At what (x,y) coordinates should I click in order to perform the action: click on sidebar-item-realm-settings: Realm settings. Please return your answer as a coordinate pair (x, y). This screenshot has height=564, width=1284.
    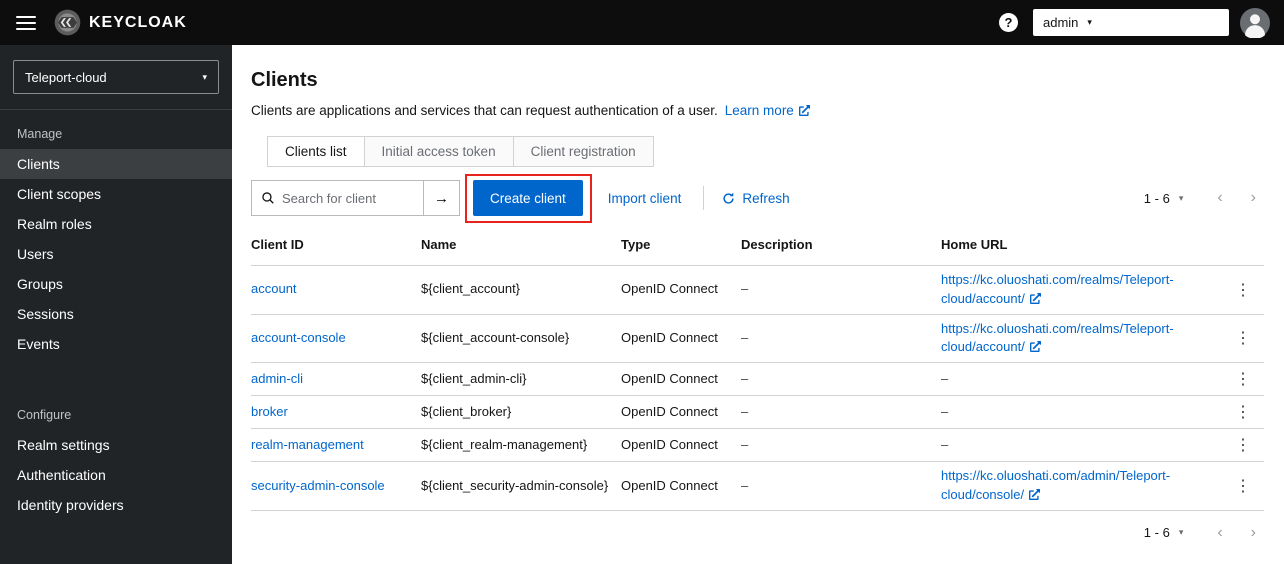
    Looking at the image, I should click on (116, 445).